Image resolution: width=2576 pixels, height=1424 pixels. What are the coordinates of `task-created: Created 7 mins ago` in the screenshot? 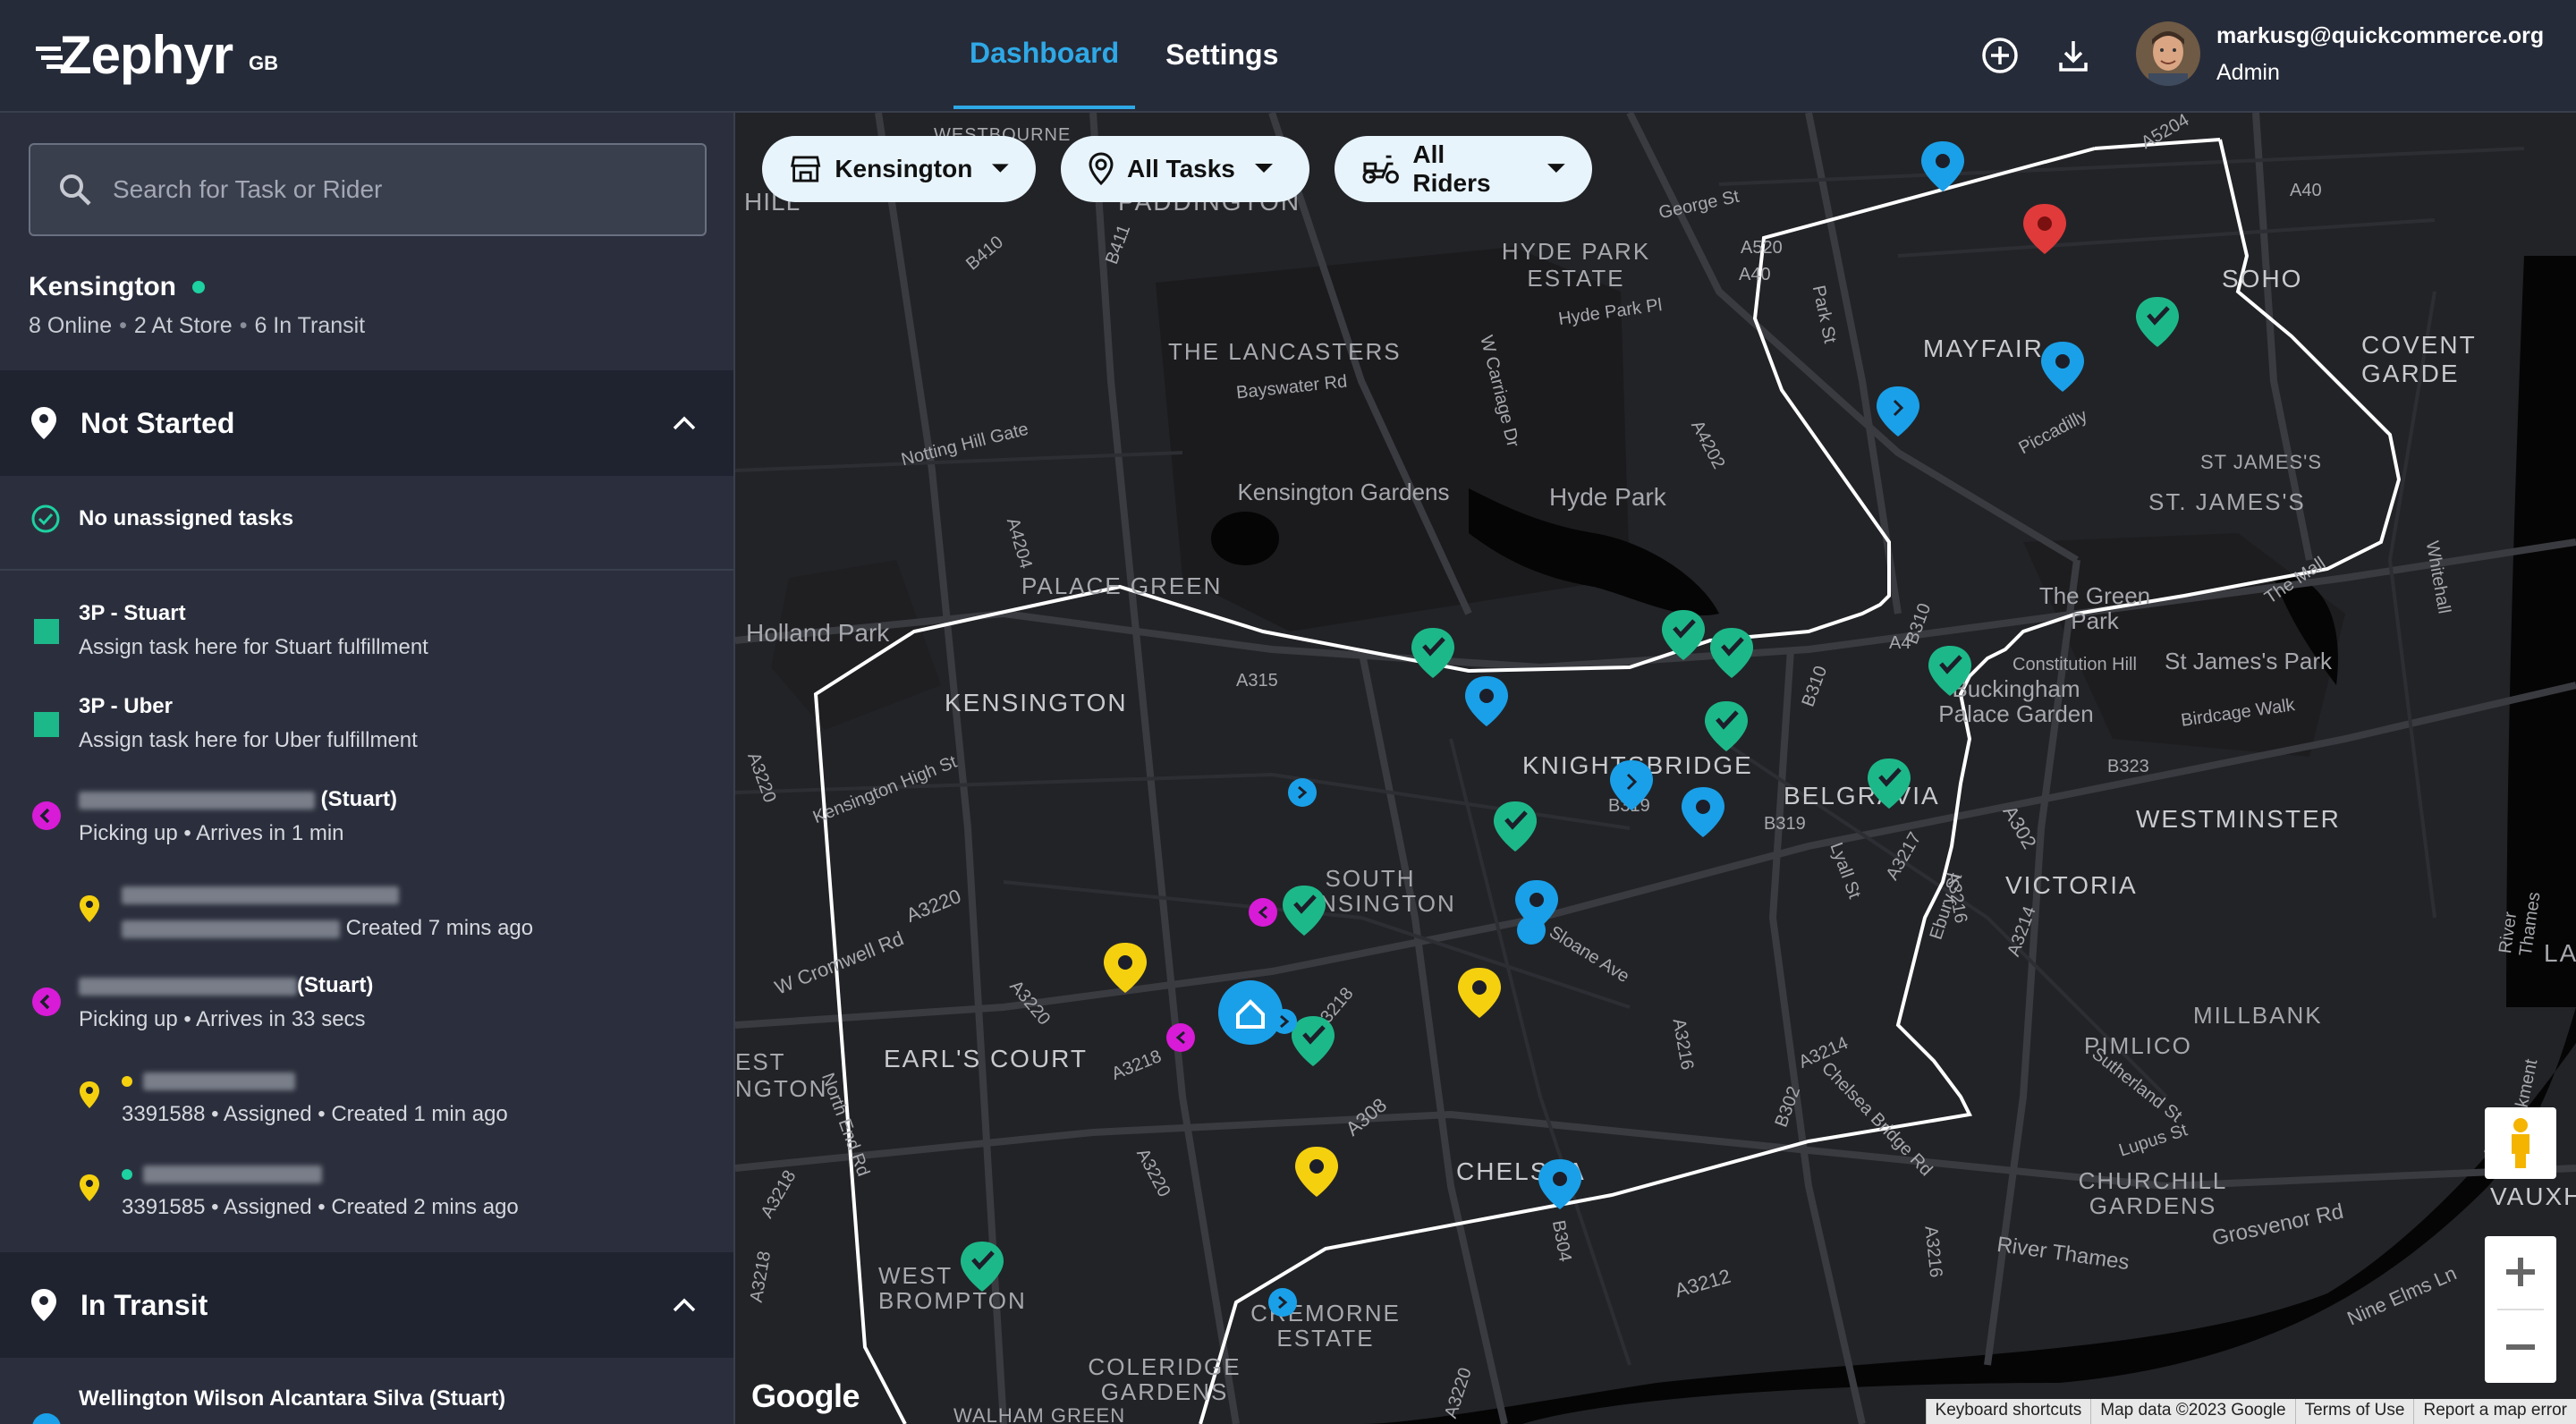 It's located at (439, 928).